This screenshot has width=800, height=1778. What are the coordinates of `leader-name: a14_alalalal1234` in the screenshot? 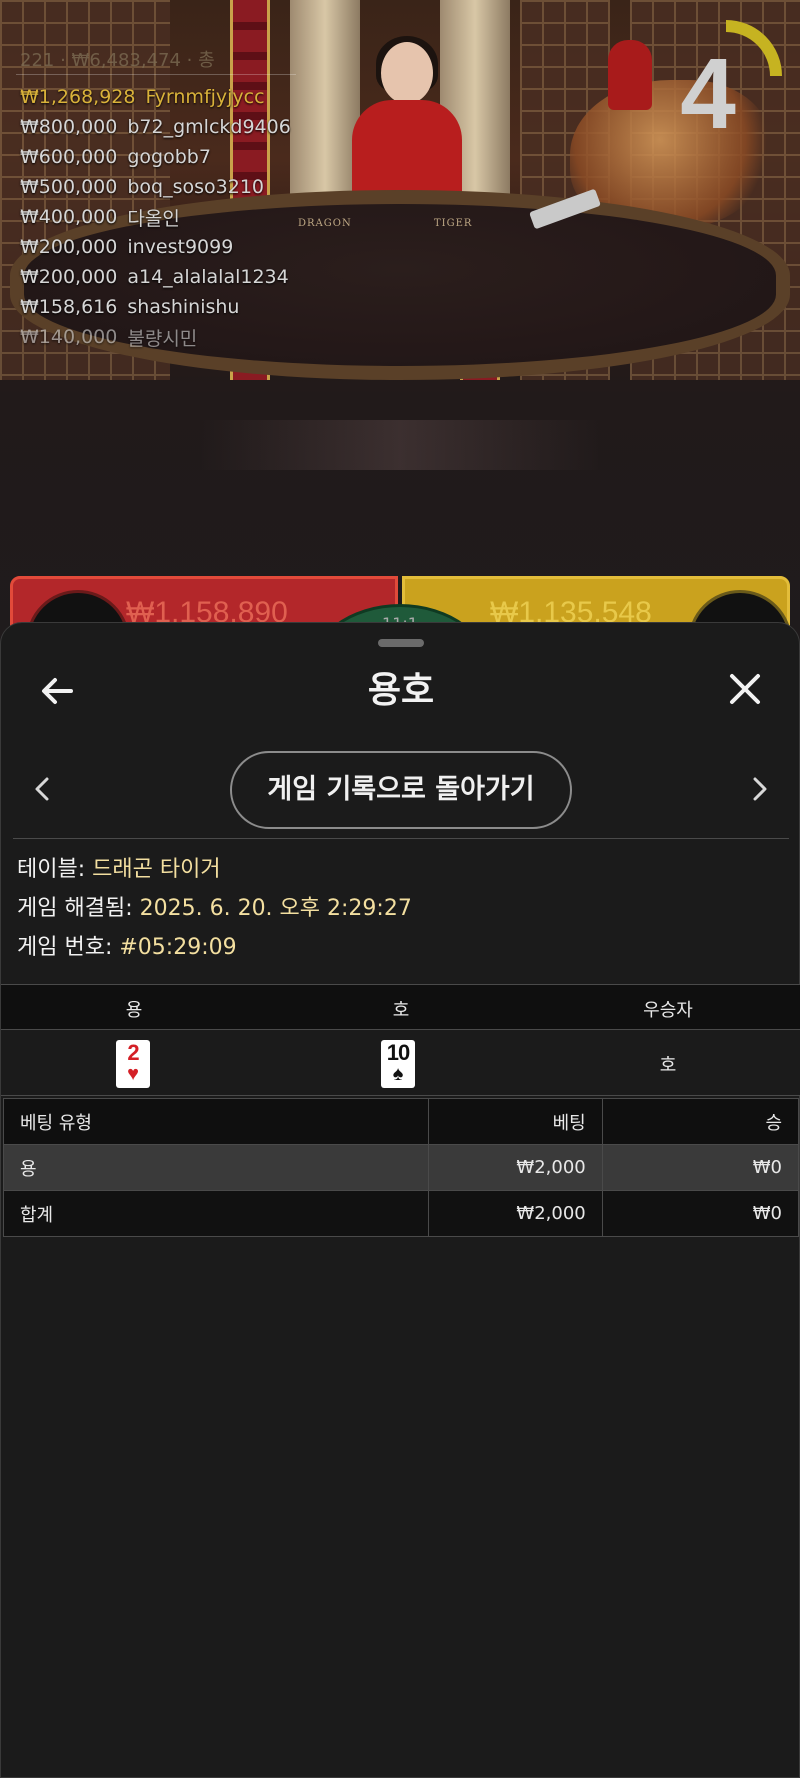 It's located at (208, 277).